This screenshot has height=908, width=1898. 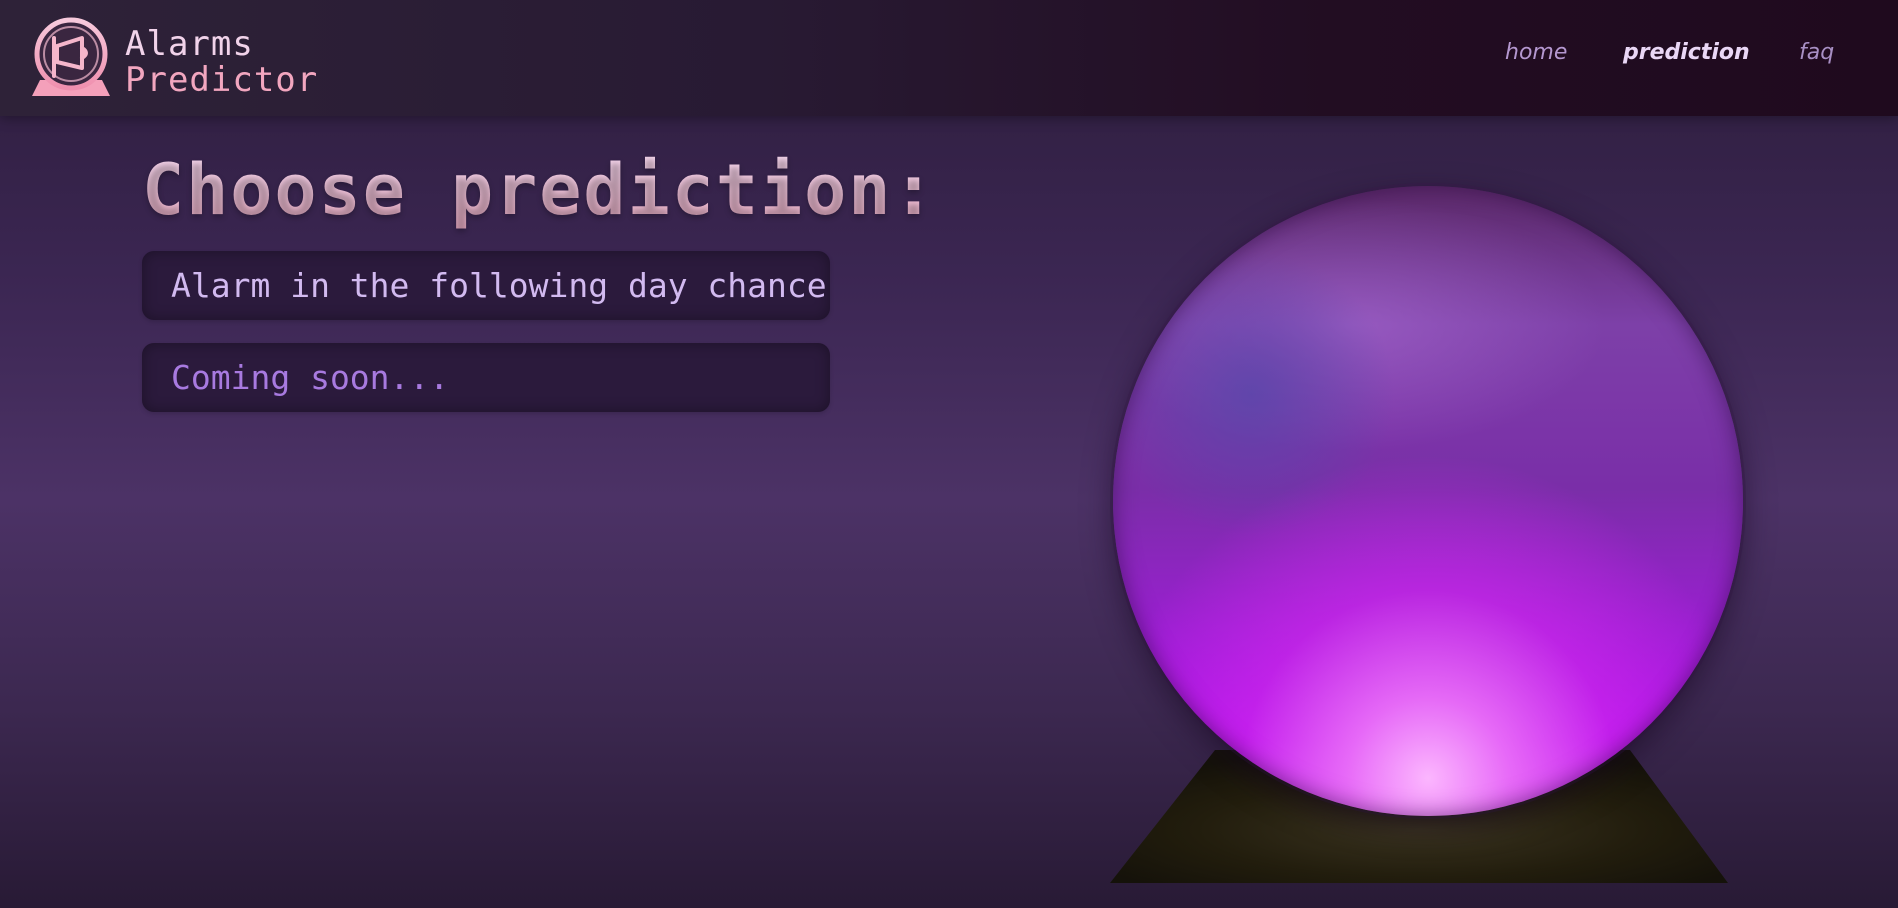 What do you see at coordinates (539, 190) in the screenshot?
I see `page-title: Choose prediction:` at bounding box center [539, 190].